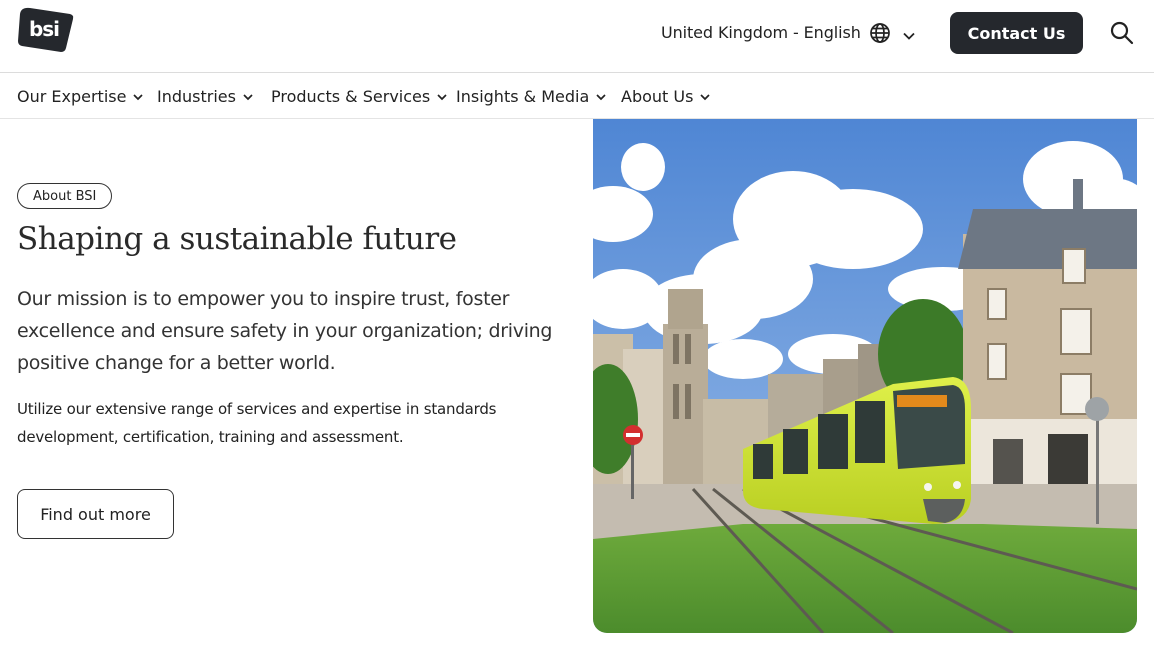  Describe the element at coordinates (237, 239) in the screenshot. I see `page-title: Shaping a sustainable future` at that location.